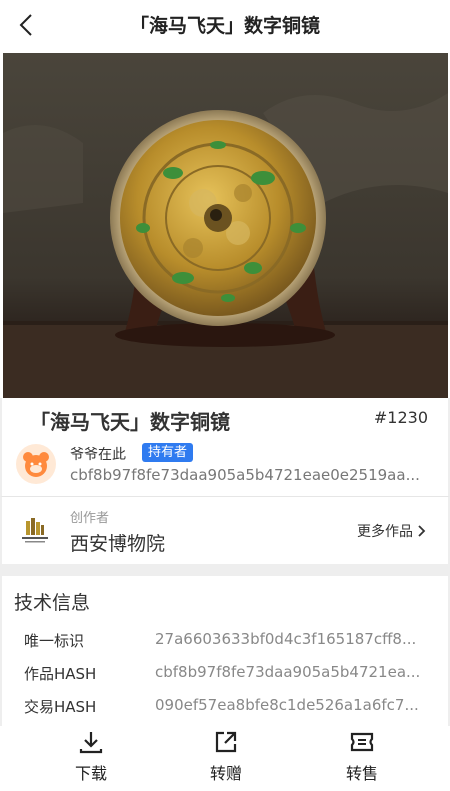 This screenshot has width=450, height=791. I want to click on item-number: #1230, so click(400, 417).